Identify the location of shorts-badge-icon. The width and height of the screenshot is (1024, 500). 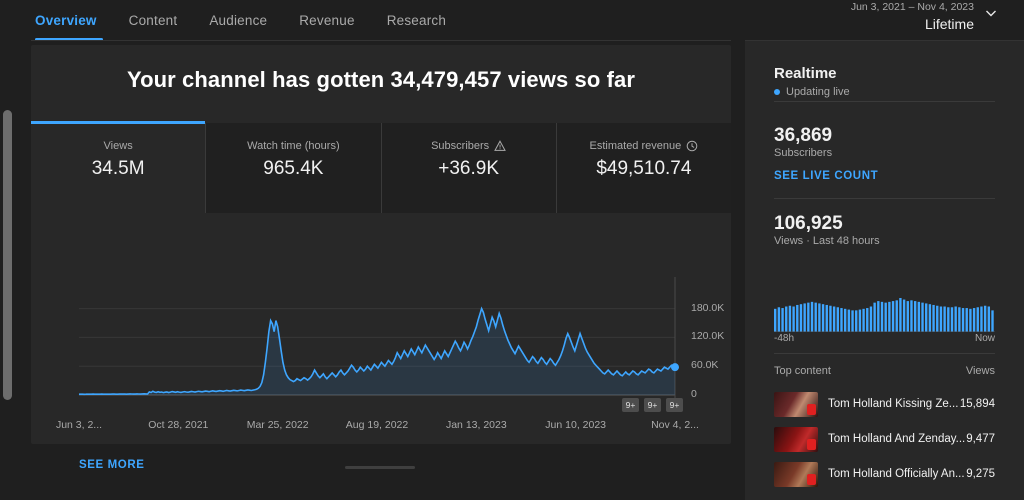
(811, 444).